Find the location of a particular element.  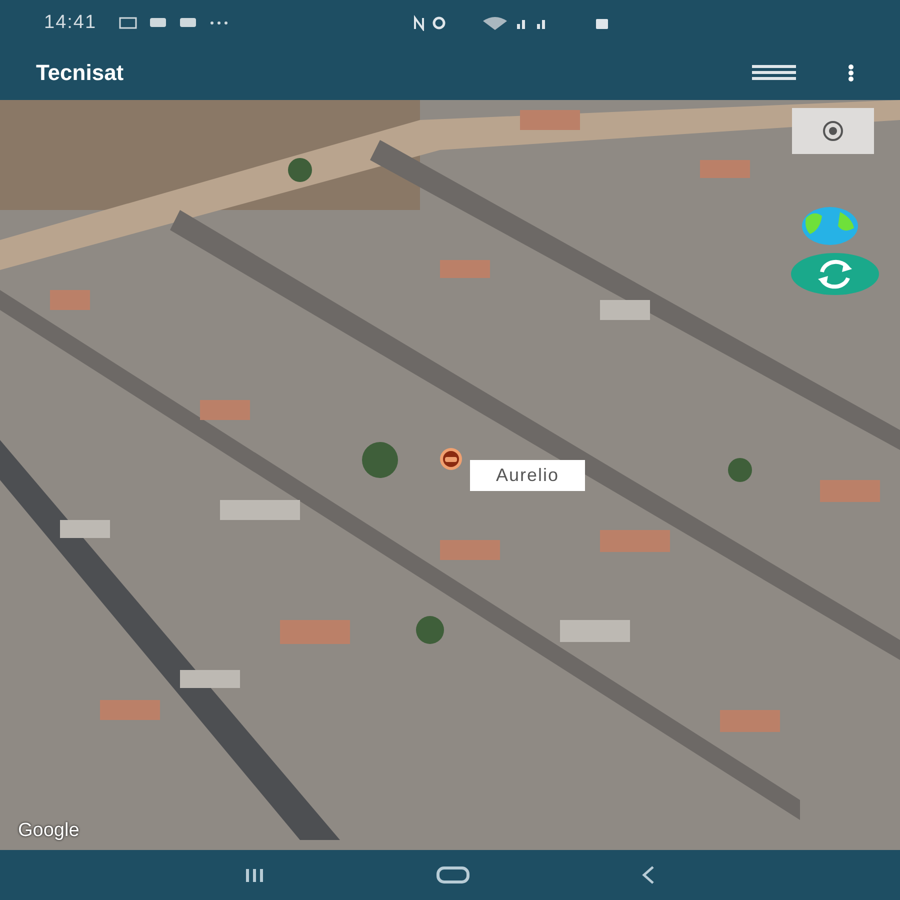

map-attribution: Google is located at coordinates (49, 831).